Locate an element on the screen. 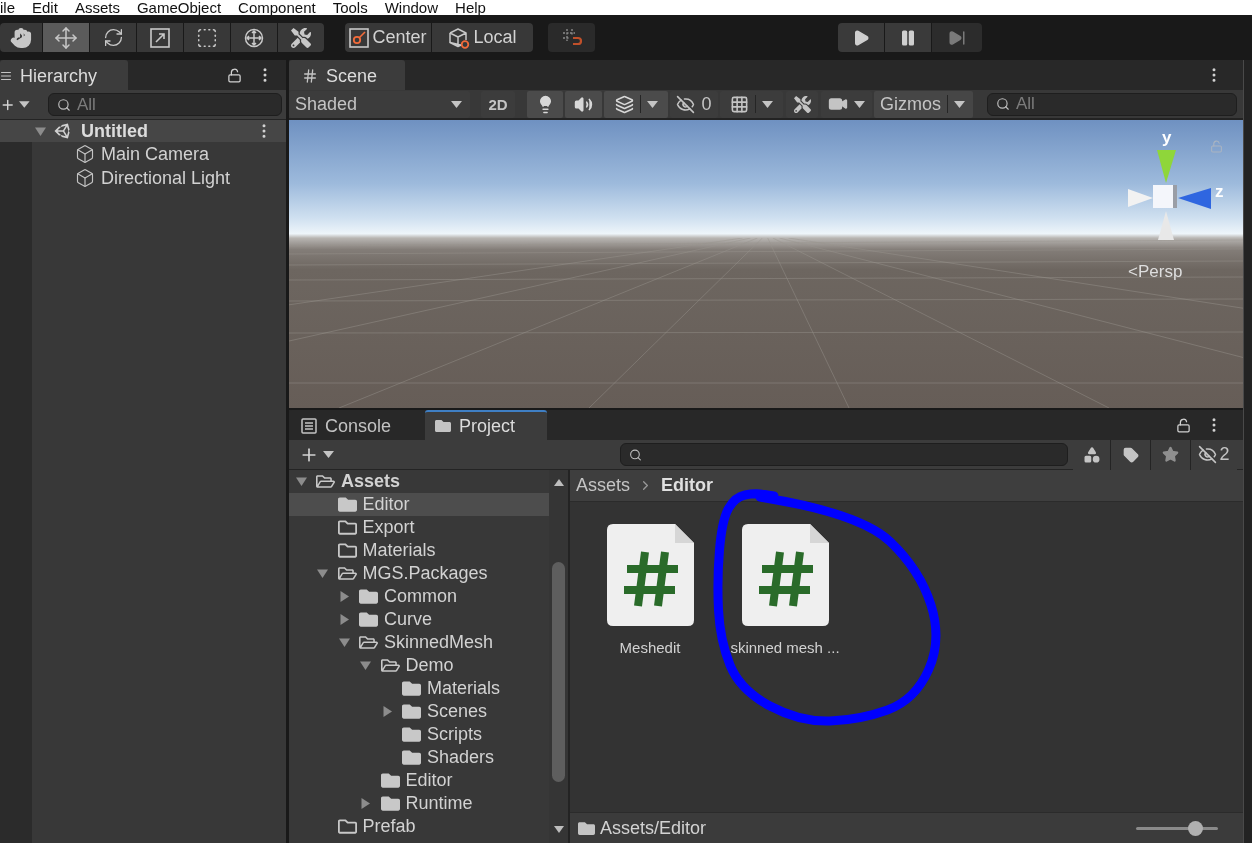 This screenshot has height=843, width=1252. tools-button is located at coordinates (802, 104).